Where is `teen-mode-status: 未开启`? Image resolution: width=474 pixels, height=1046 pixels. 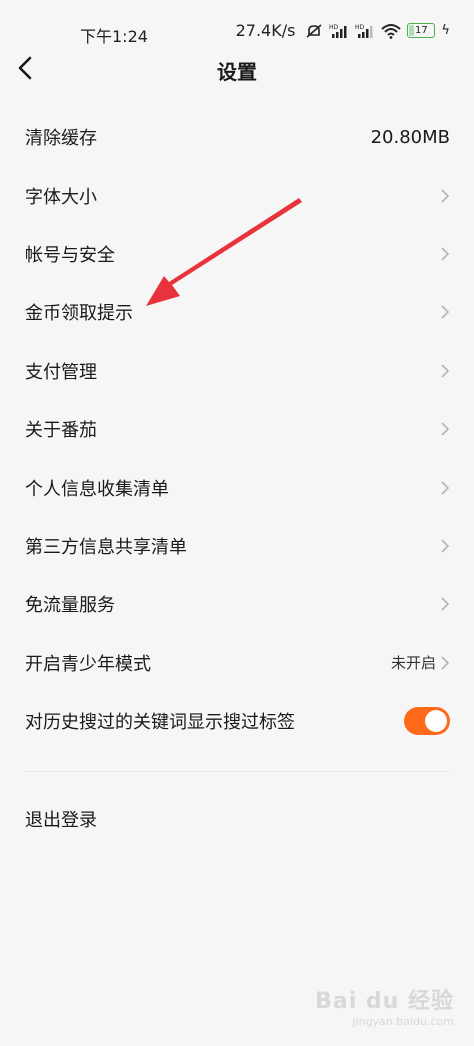 teen-mode-status: 未开启 is located at coordinates (413, 663).